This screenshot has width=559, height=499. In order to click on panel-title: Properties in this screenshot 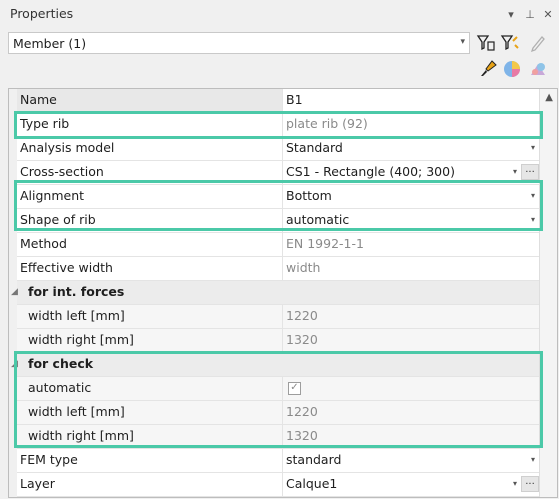, I will do `click(42, 13)`.